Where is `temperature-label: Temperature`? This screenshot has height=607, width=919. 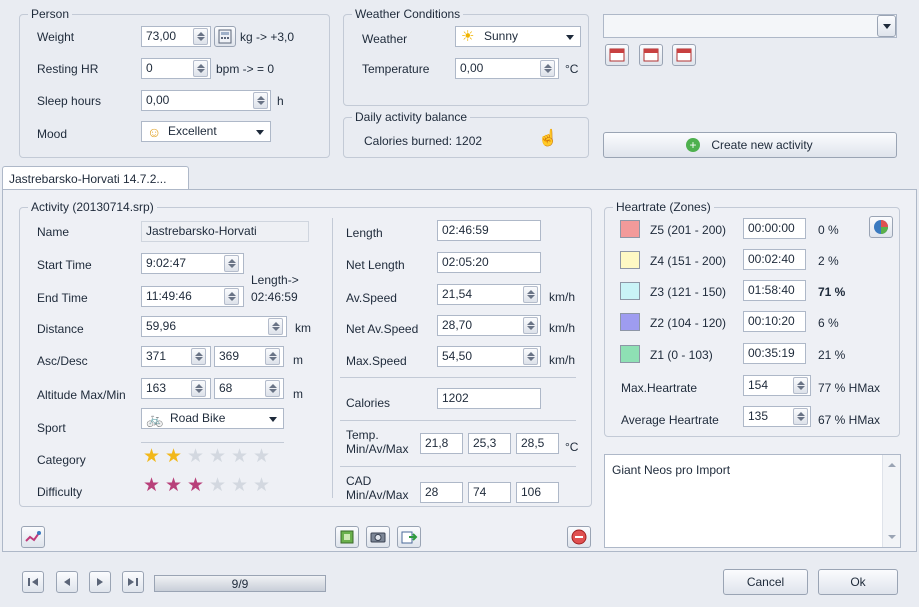 temperature-label: Temperature is located at coordinates (396, 69).